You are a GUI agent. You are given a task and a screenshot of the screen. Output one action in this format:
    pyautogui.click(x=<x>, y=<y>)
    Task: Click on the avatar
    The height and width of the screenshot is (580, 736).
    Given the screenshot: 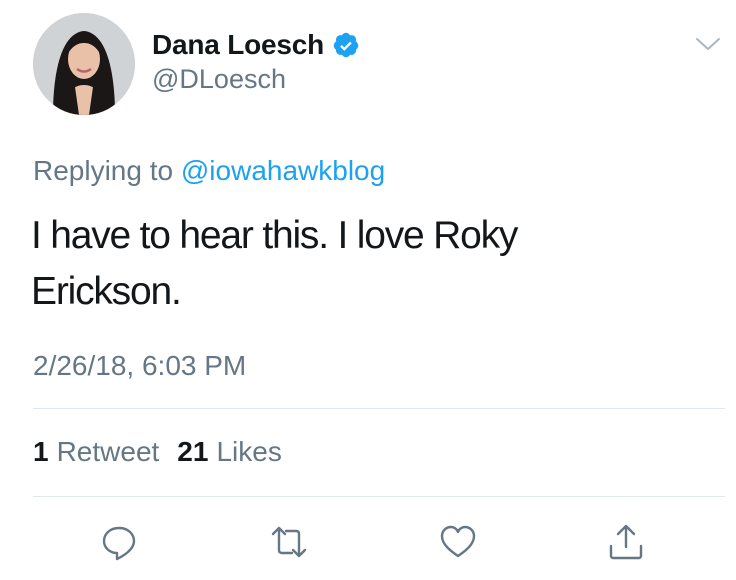 What is the action you would take?
    pyautogui.click(x=84, y=64)
    